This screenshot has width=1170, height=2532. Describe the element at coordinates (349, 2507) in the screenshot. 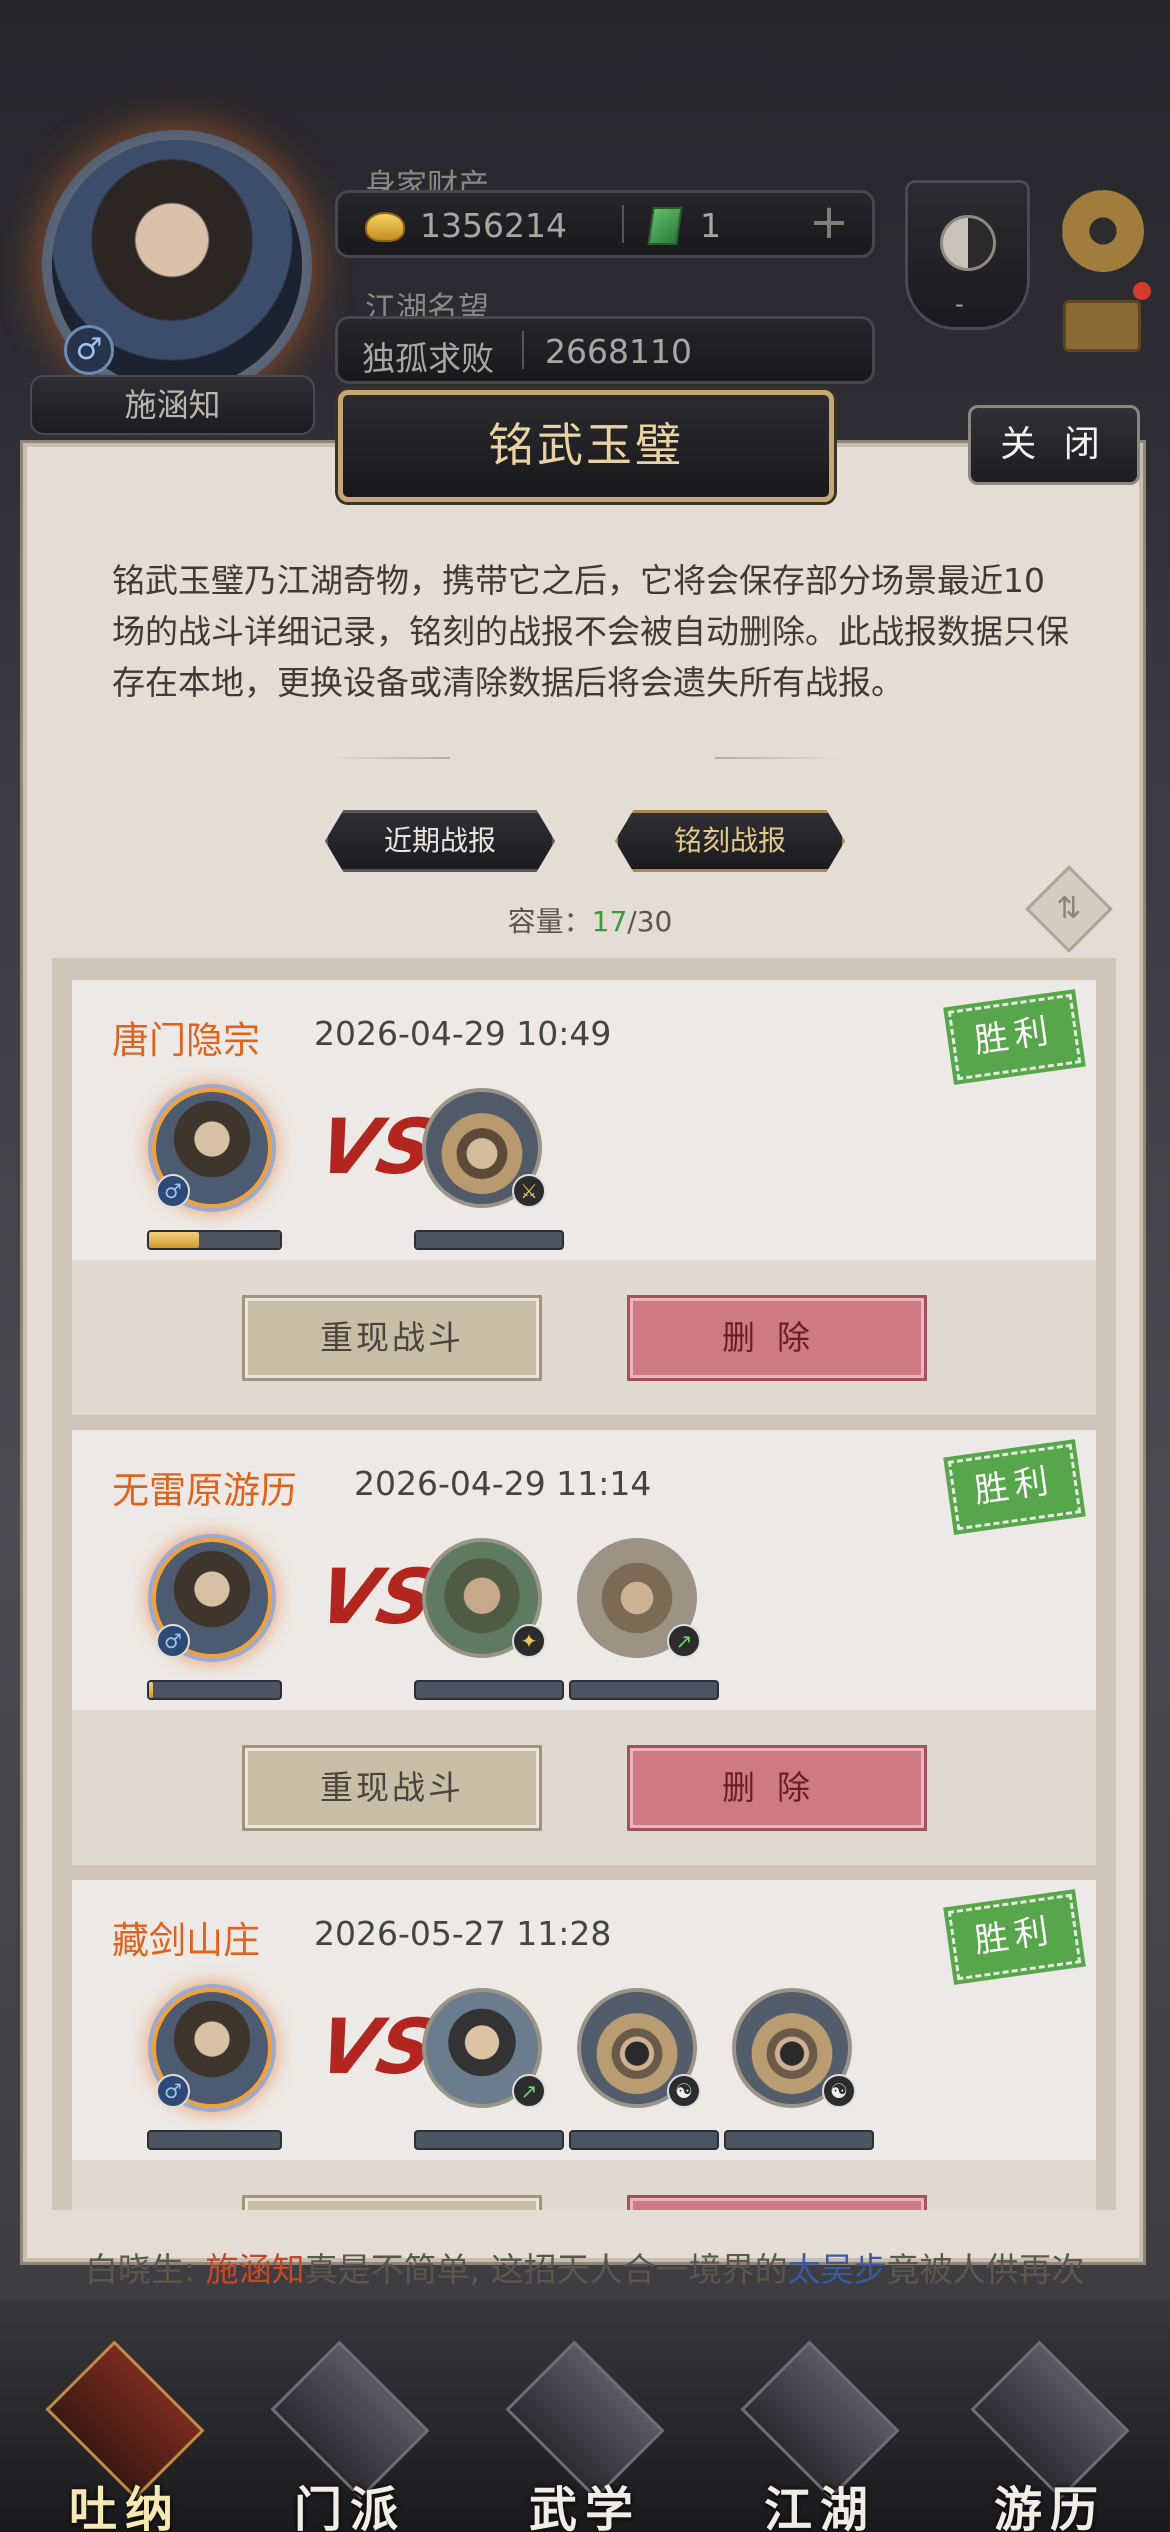

I see `nav-label: 门派` at that location.